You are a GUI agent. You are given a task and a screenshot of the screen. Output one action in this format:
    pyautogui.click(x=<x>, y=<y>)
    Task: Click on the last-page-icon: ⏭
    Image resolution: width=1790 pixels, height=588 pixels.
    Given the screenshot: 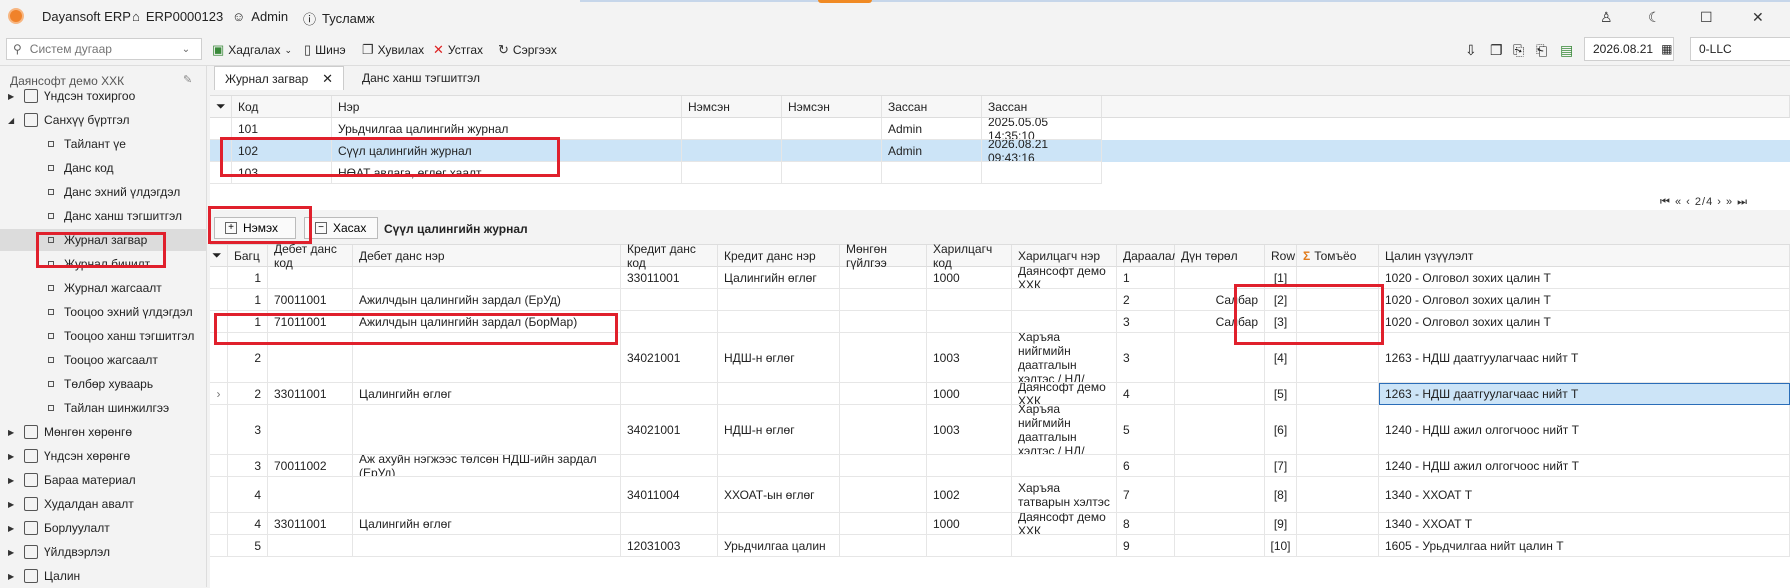 What is the action you would take?
    pyautogui.click(x=1742, y=202)
    